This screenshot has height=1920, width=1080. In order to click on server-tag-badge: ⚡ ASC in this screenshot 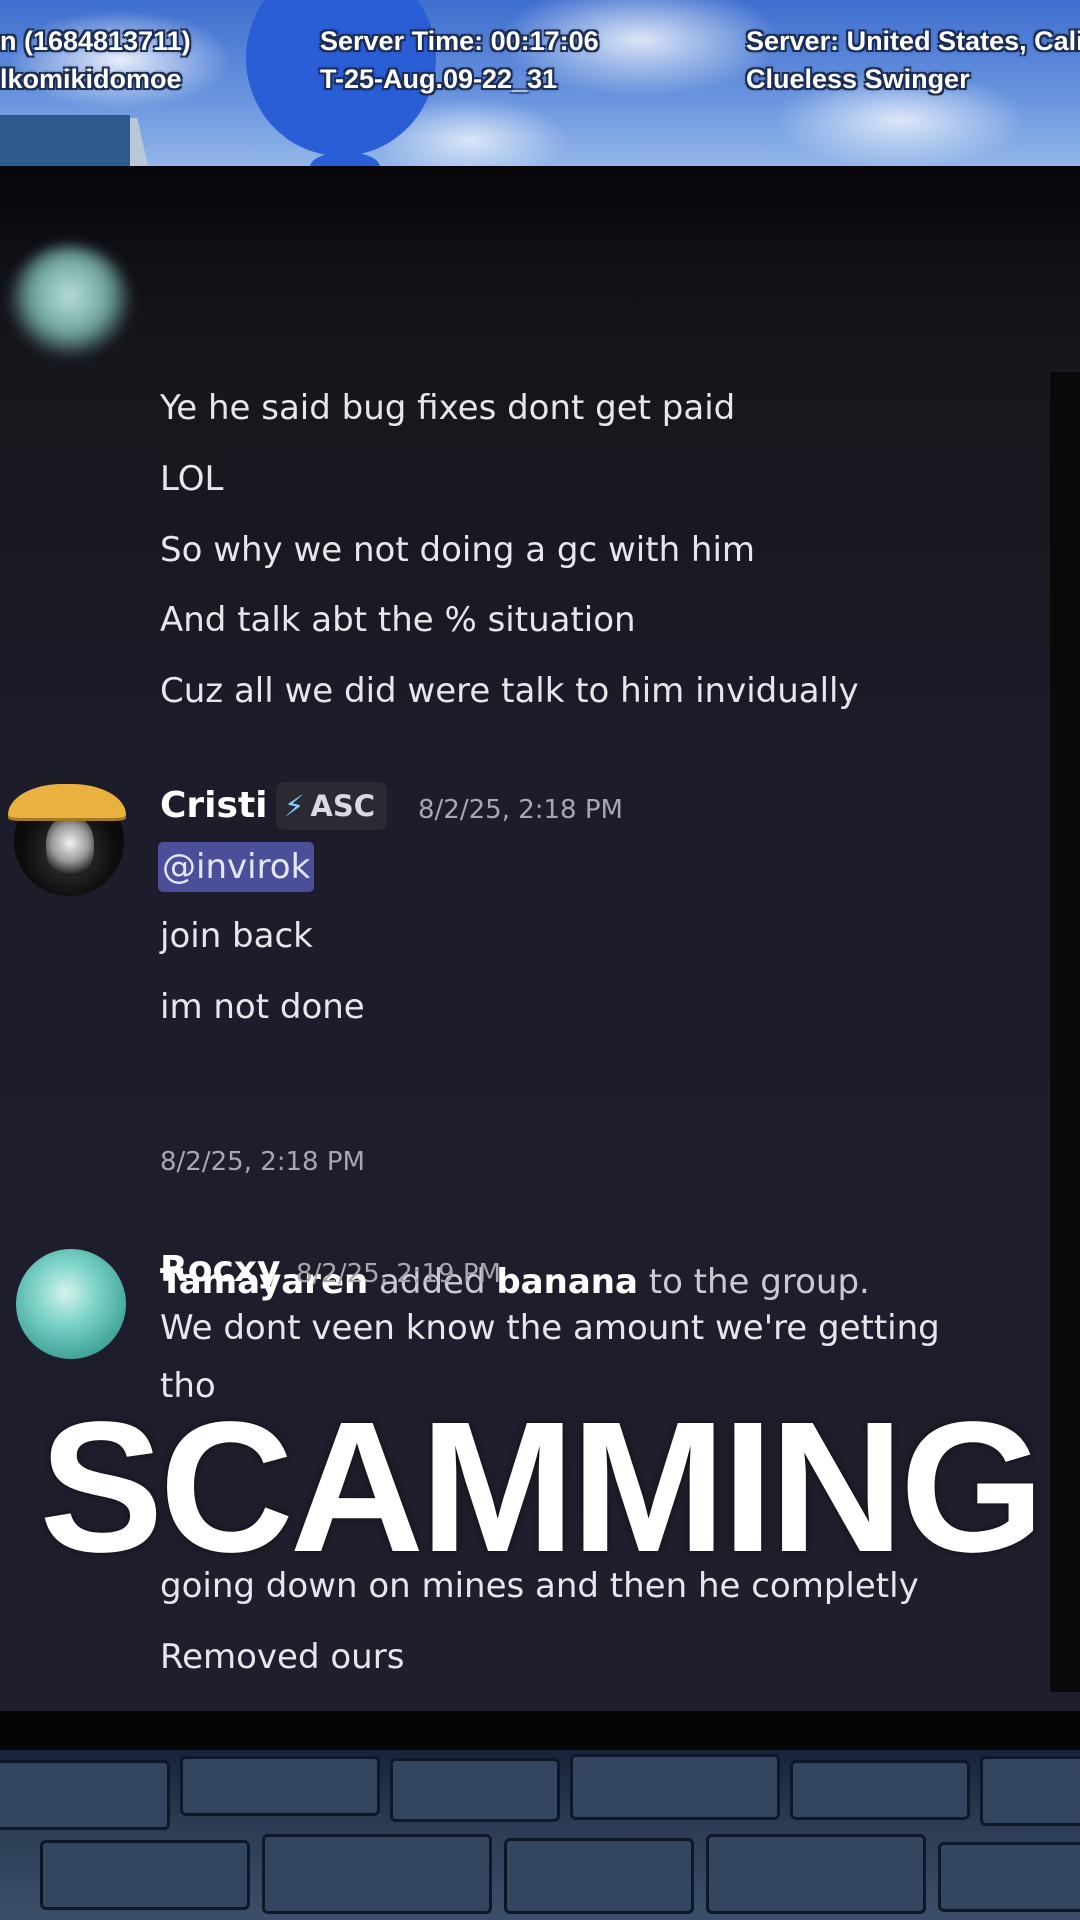, I will do `click(331, 806)`.